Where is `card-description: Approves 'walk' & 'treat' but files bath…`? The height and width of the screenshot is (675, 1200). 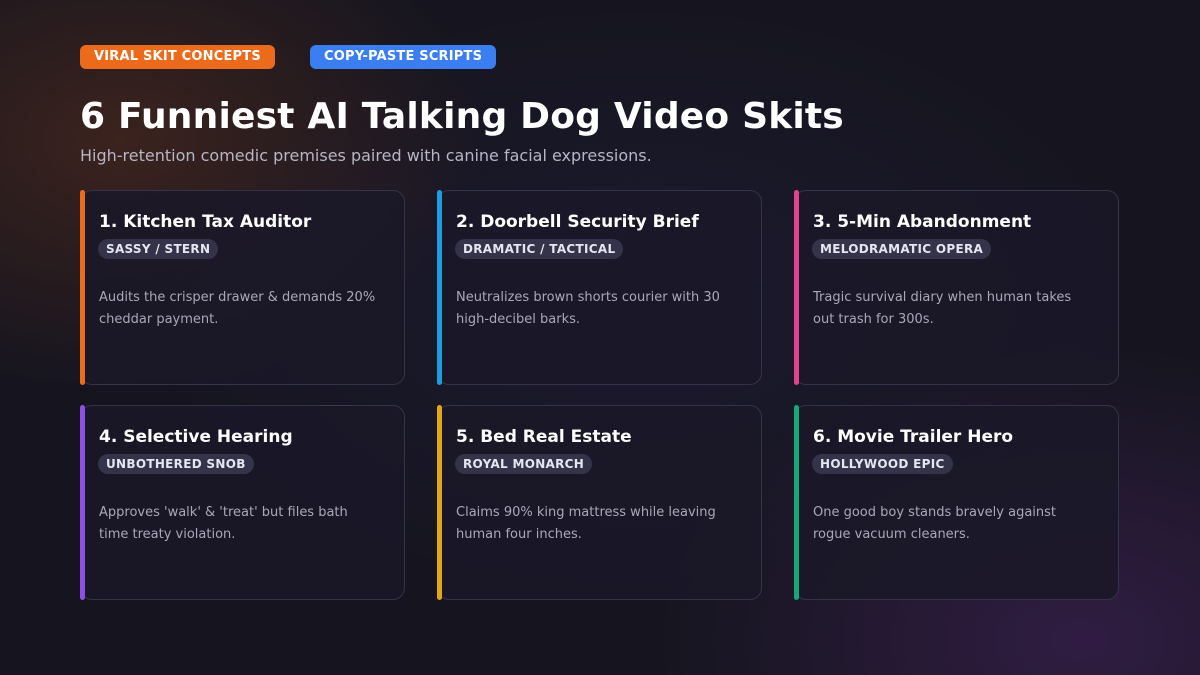
card-description: Approves 'walk' & 'treat' but files bath… is located at coordinates (223, 523).